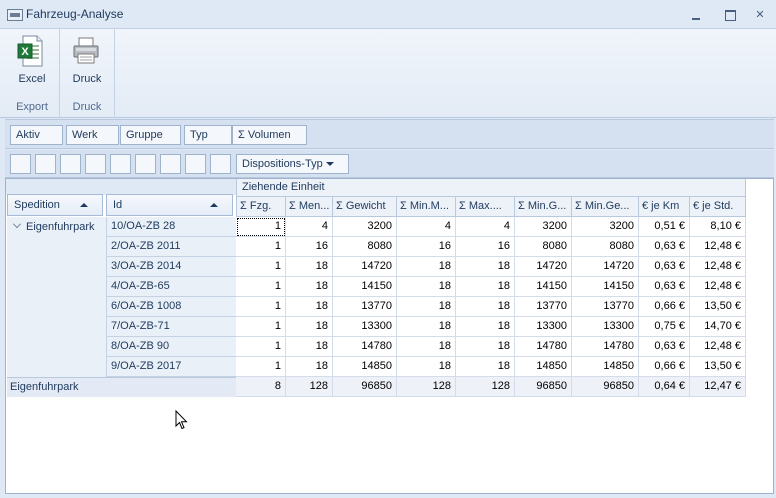 This screenshot has width=776, height=498. What do you see at coordinates (543, 327) in the screenshot?
I see `data-cell: 13300` at bounding box center [543, 327].